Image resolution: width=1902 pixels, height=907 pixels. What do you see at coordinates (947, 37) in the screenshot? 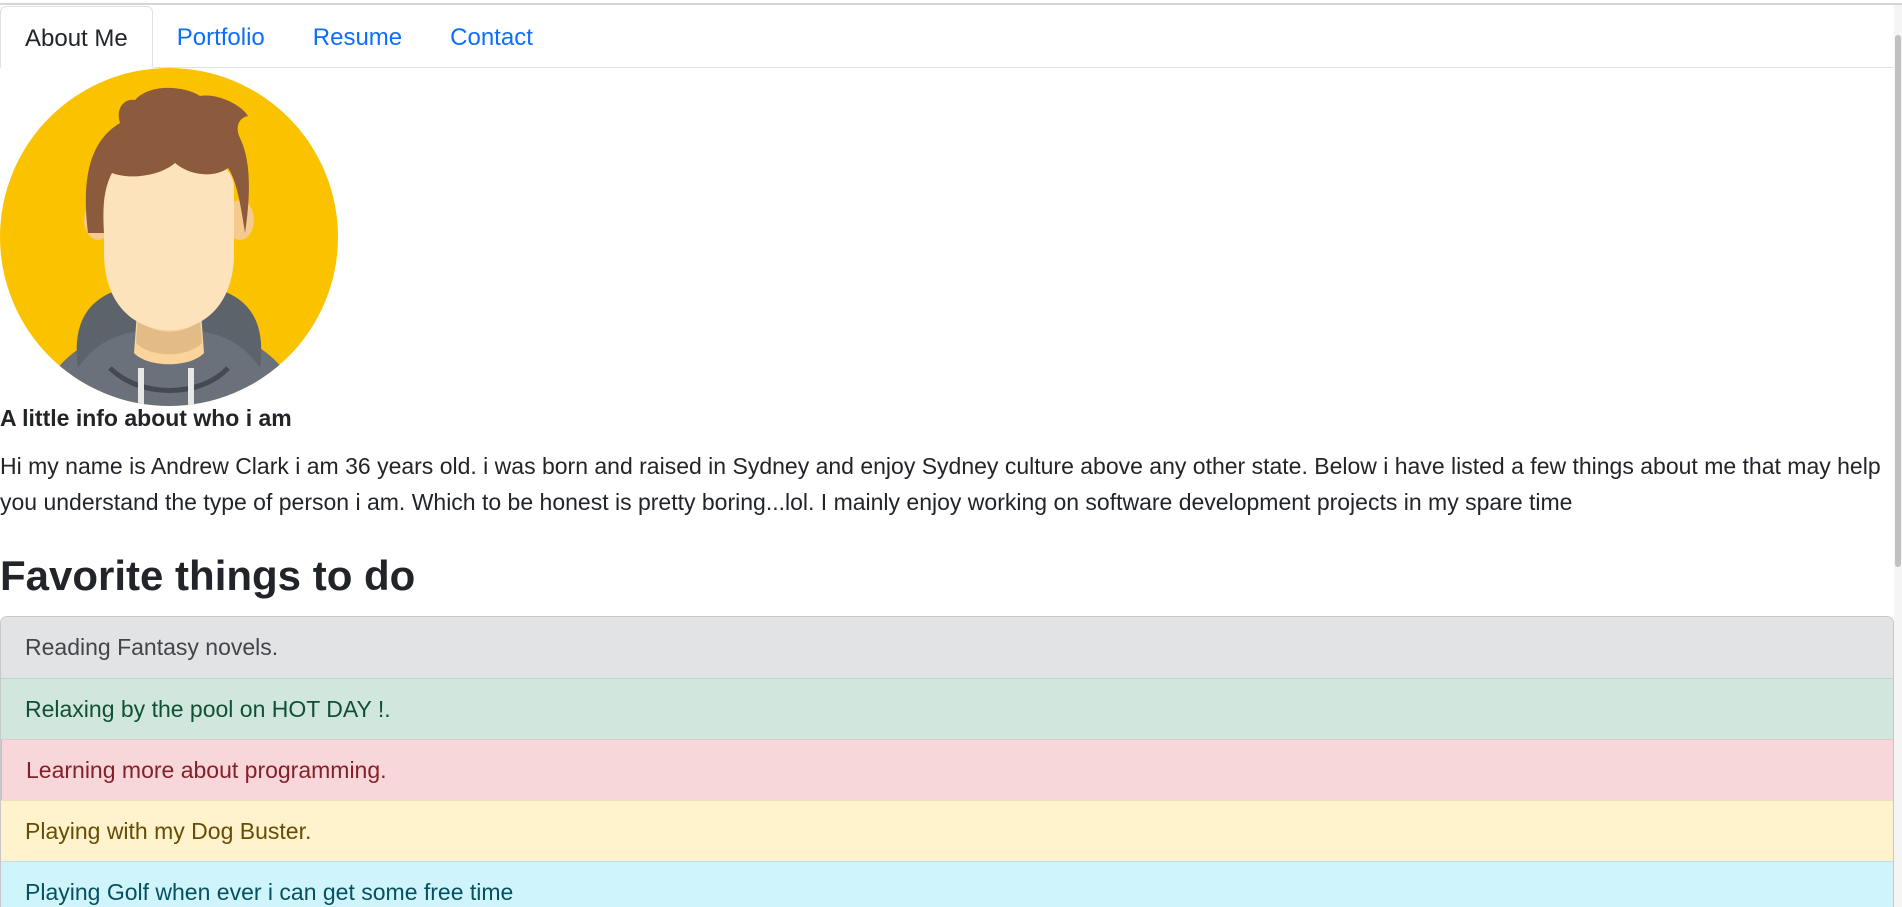
I see `nav-tabs: About Me Portfolio Resume Contact` at bounding box center [947, 37].